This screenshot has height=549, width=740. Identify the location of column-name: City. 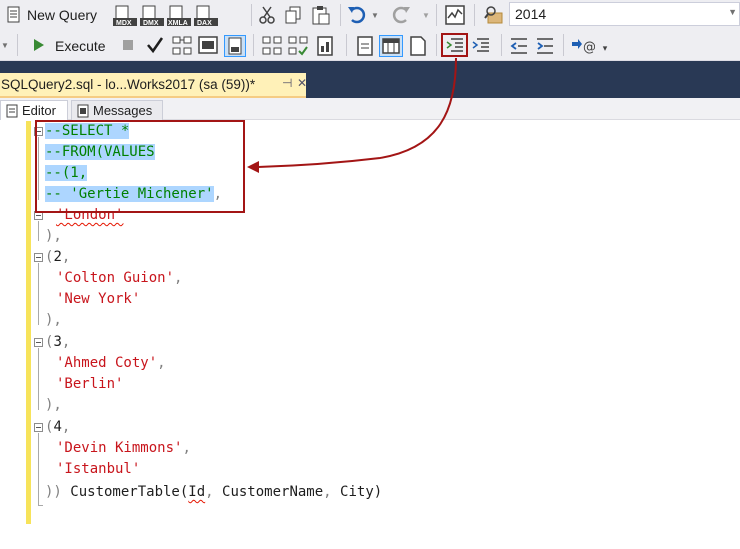
(352, 492).